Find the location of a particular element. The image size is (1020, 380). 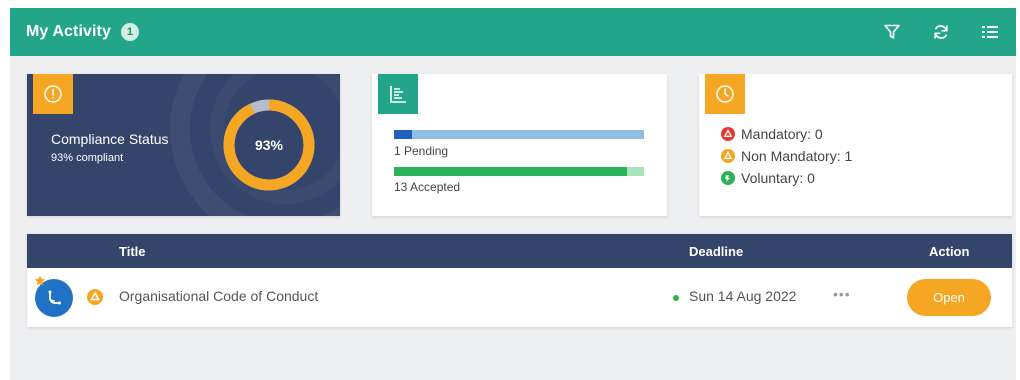

alert-circle-icon is located at coordinates (53, 94).